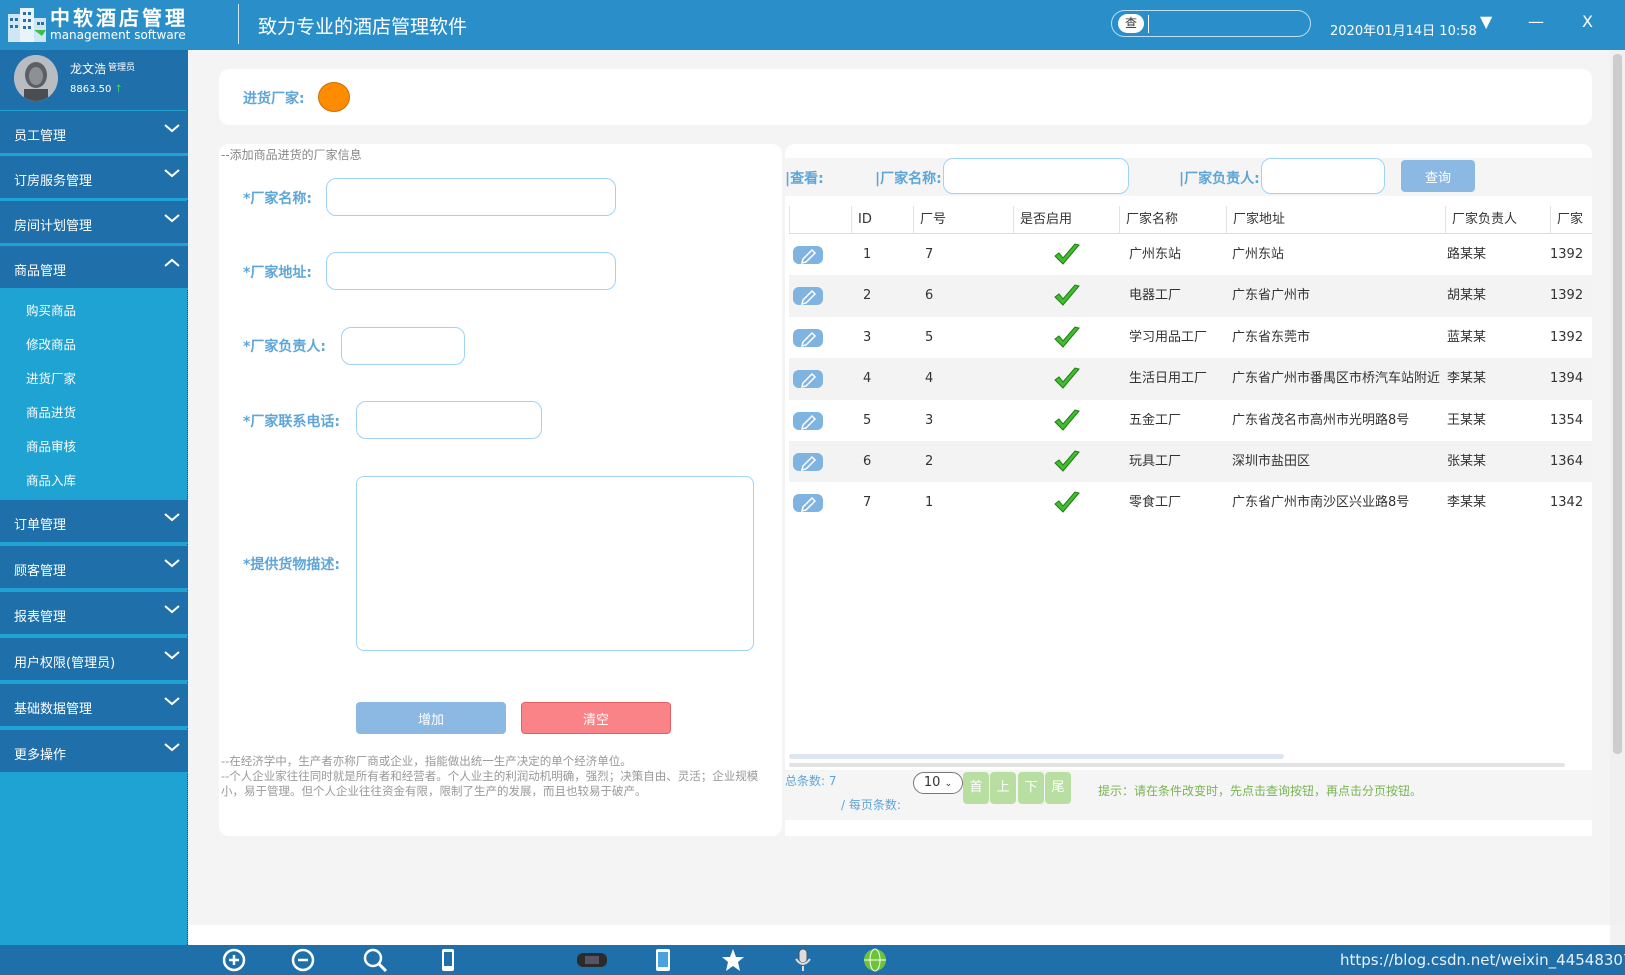 This screenshot has width=1625, height=975. I want to click on per-page-select: 10 ⌄, so click(938, 783).